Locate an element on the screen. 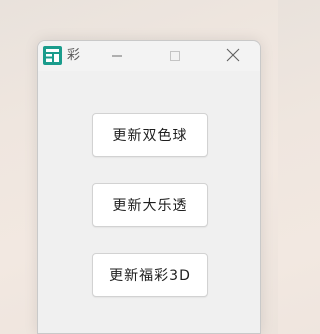  minimize-button is located at coordinates (117, 56).